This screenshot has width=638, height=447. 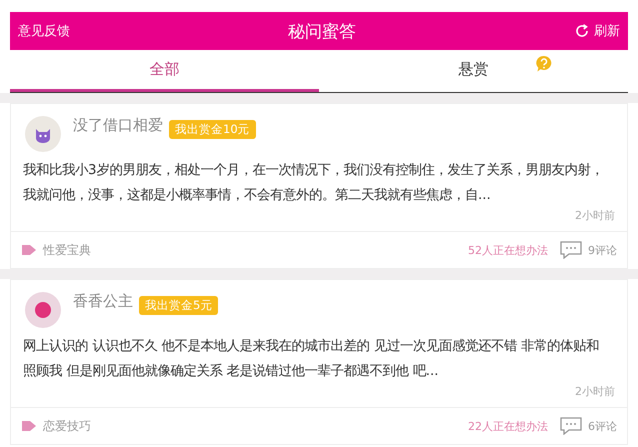 I want to click on tab: 悬赏, so click(x=473, y=71).